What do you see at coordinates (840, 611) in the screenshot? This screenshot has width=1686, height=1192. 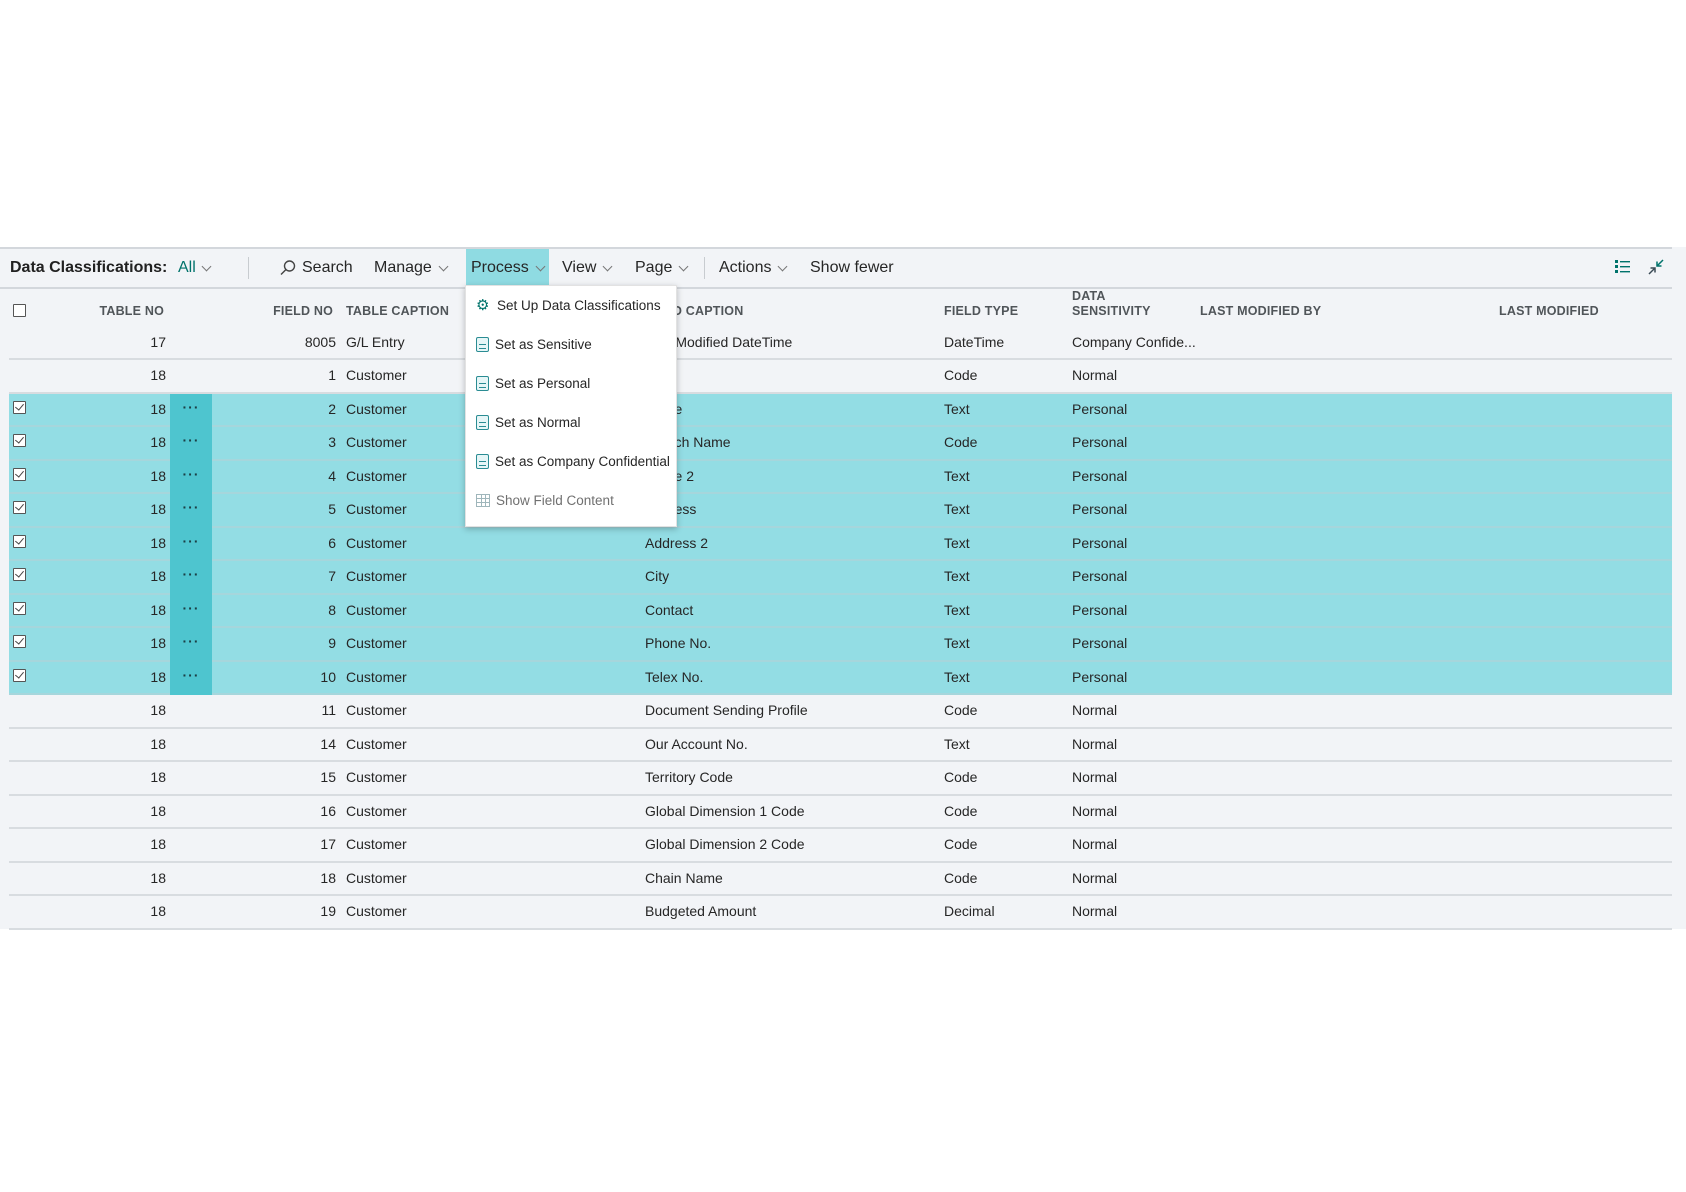 I see `table-row: ··· 18 8 Customer Contact Text Personal` at bounding box center [840, 611].